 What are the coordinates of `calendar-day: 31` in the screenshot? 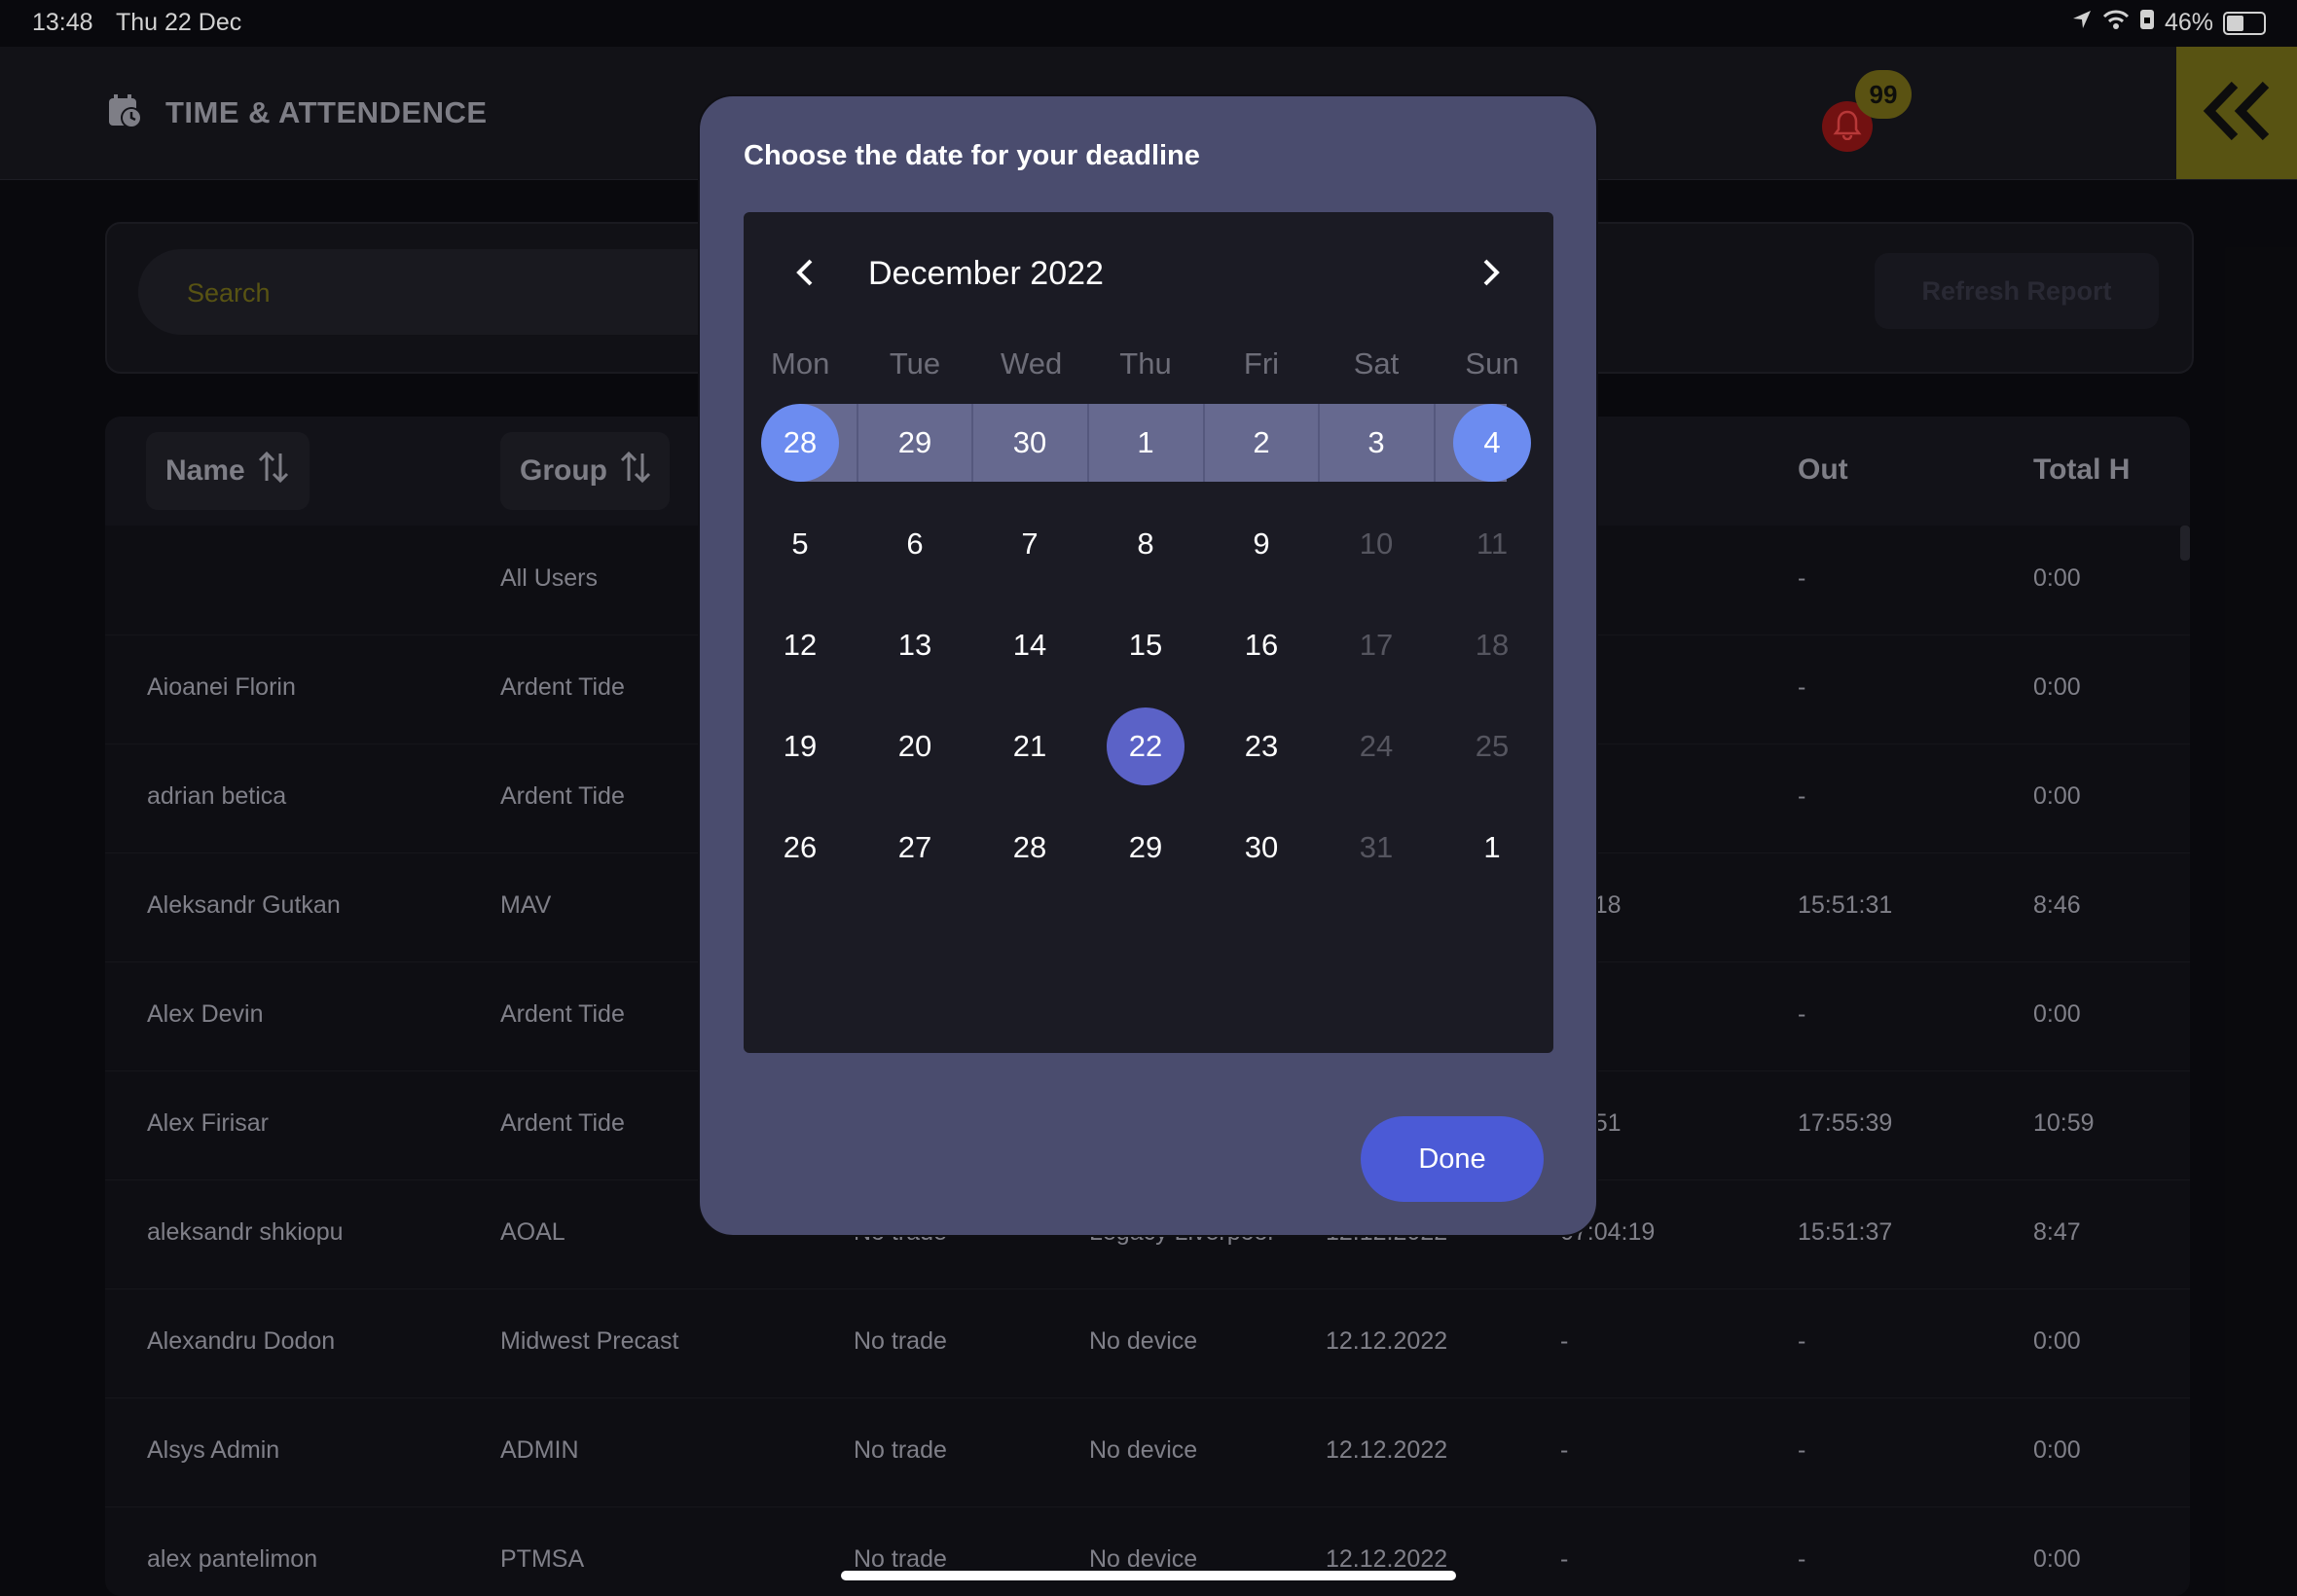 It's located at (1376, 848).